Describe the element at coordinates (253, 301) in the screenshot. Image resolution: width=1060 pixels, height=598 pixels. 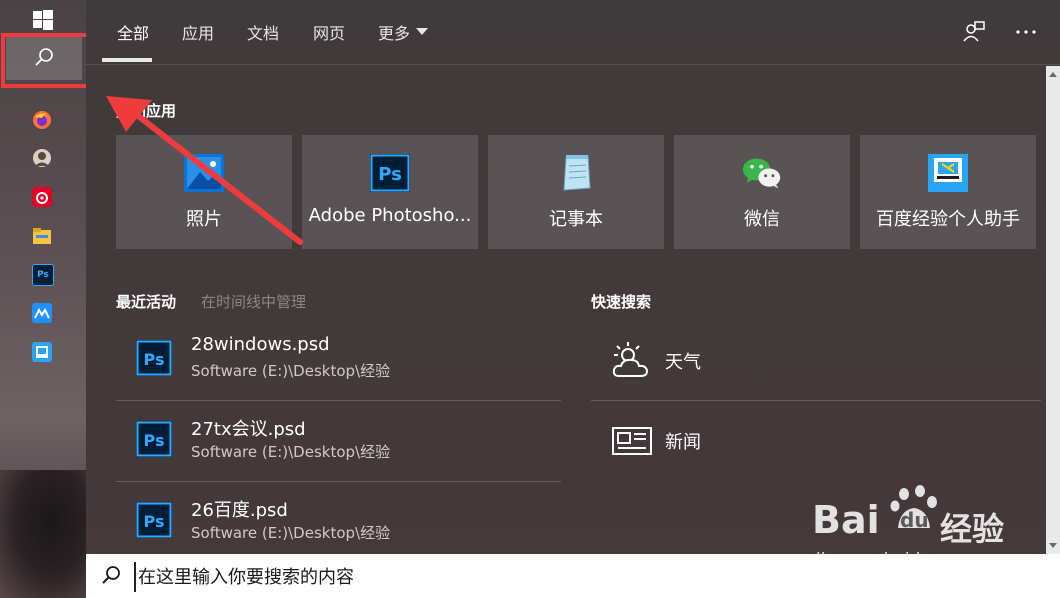
I see `manage-in-timeline-link: 在时间线中管理` at that location.